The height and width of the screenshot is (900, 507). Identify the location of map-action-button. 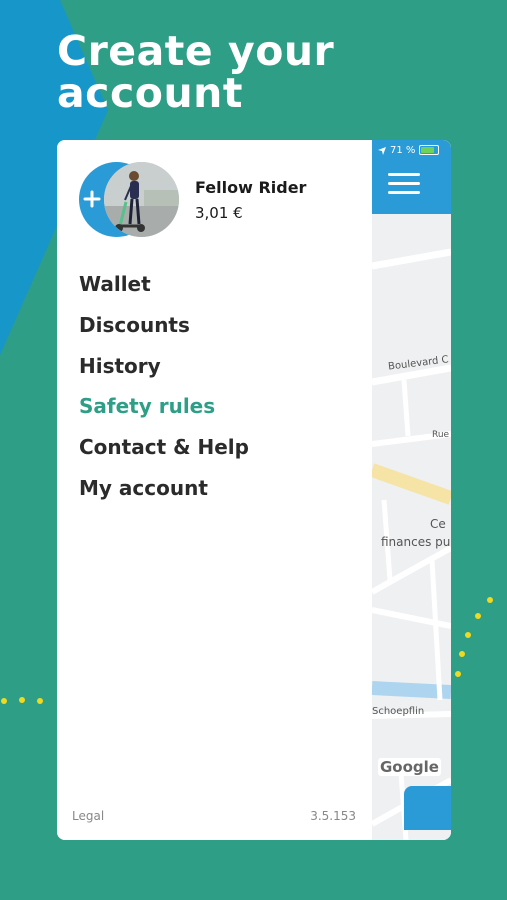
(427, 808).